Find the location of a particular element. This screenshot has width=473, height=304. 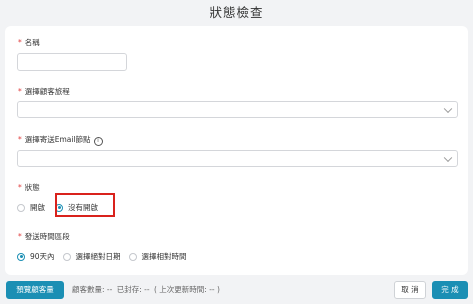

period-option-90days: 90天內 is located at coordinates (36, 256).